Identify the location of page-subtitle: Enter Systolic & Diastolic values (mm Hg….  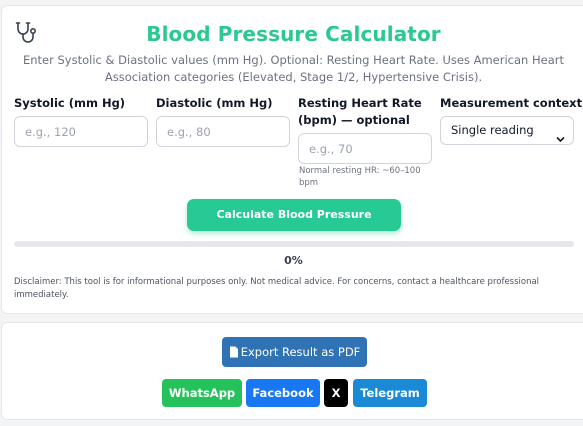
(293, 68).